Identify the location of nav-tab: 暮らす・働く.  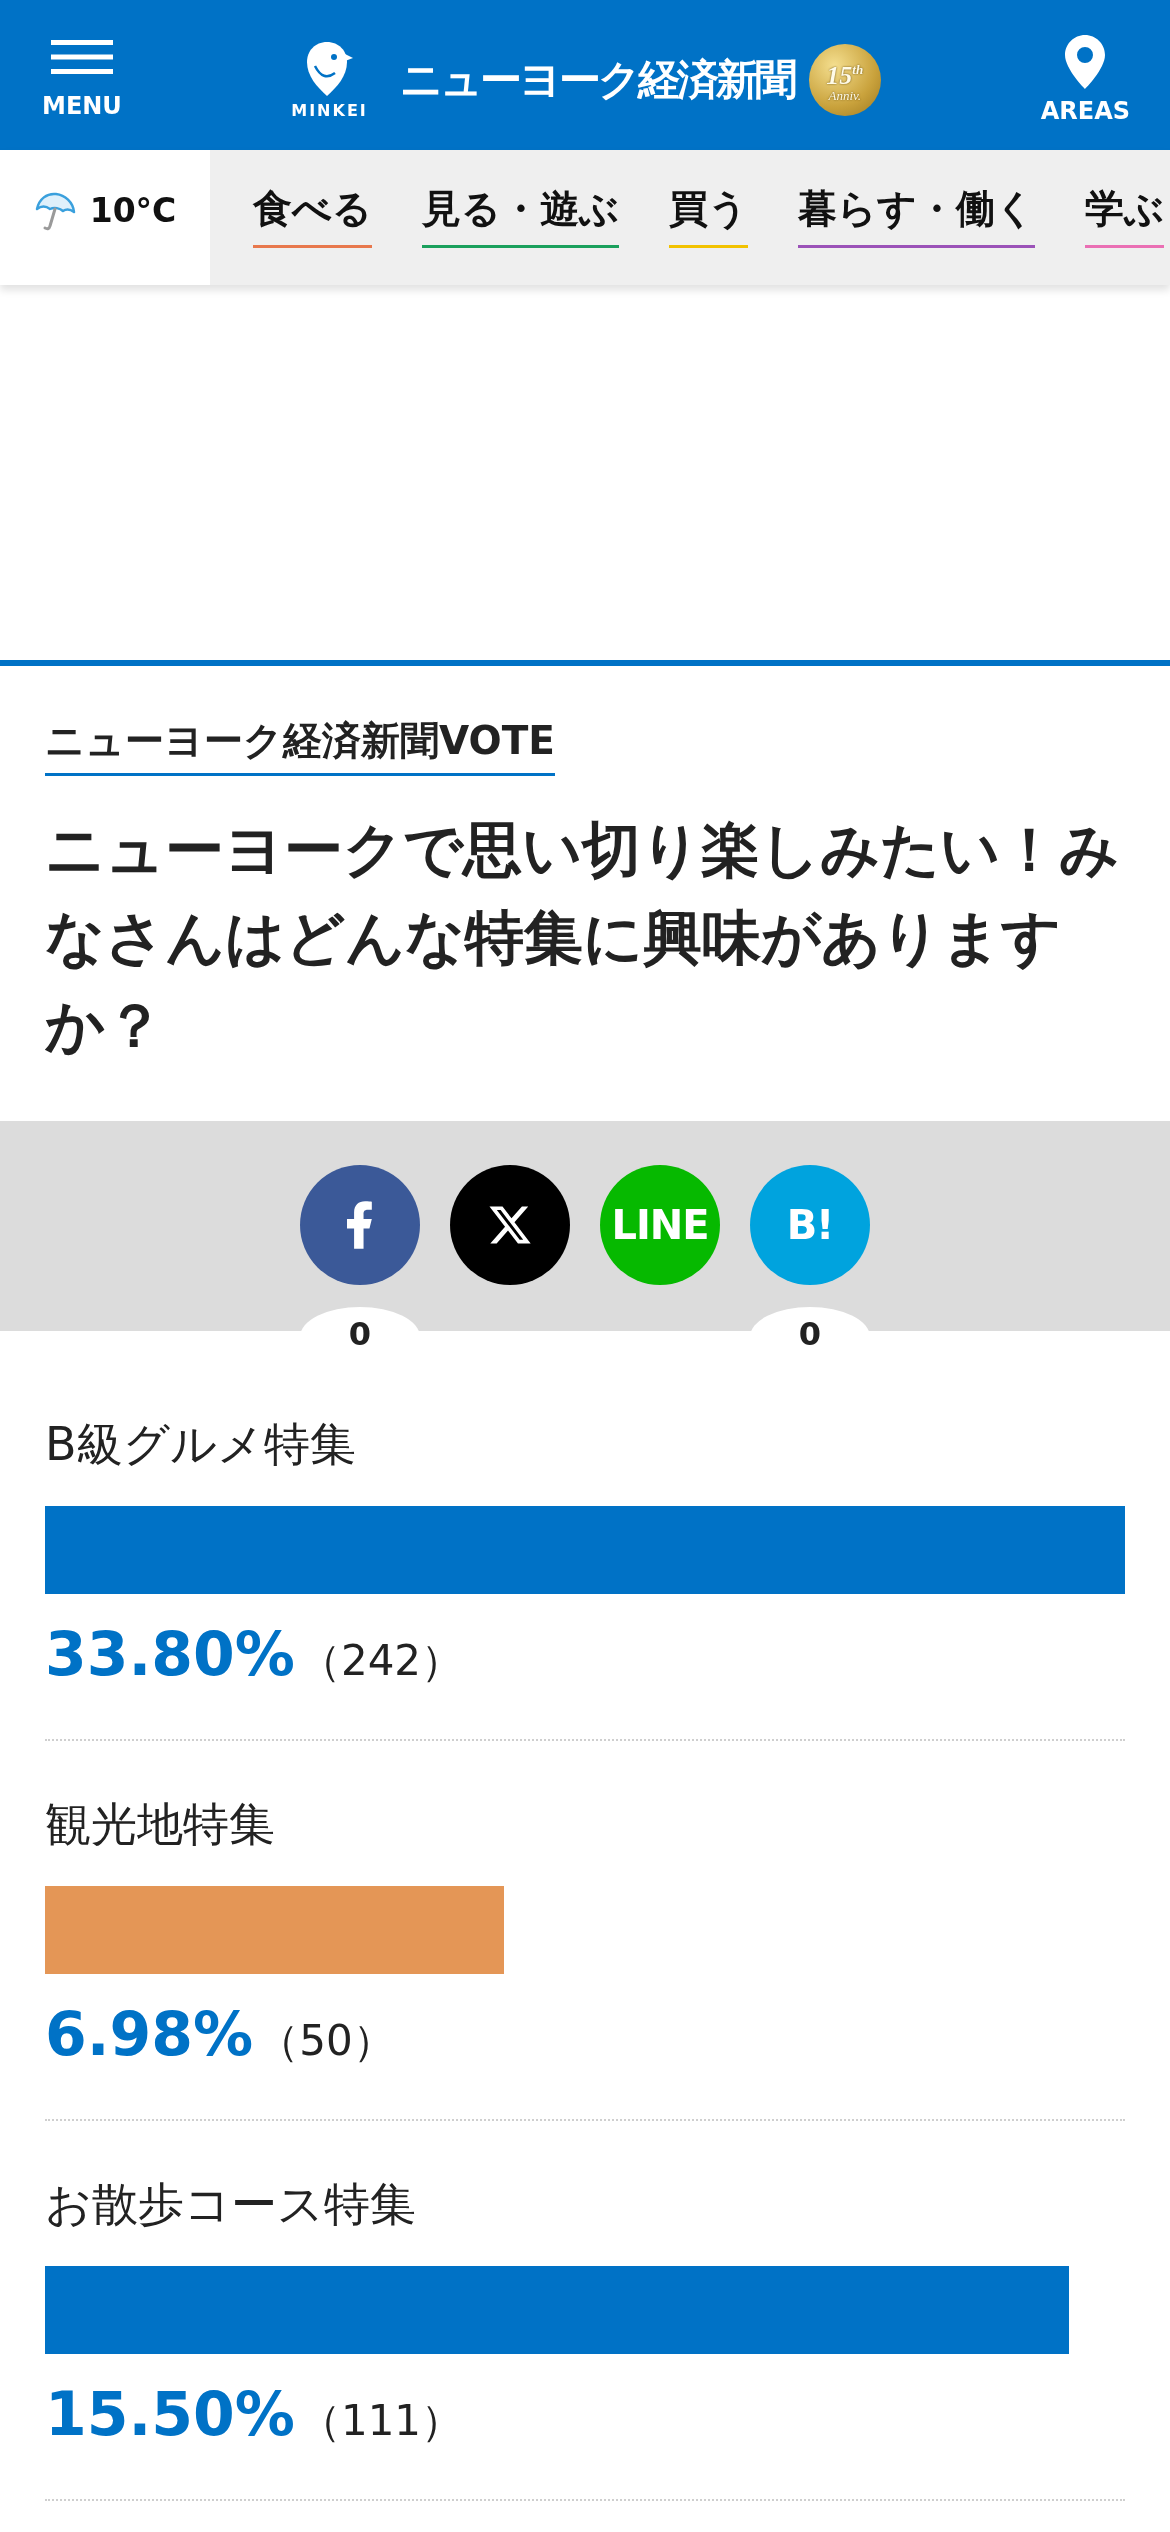
(916, 217).